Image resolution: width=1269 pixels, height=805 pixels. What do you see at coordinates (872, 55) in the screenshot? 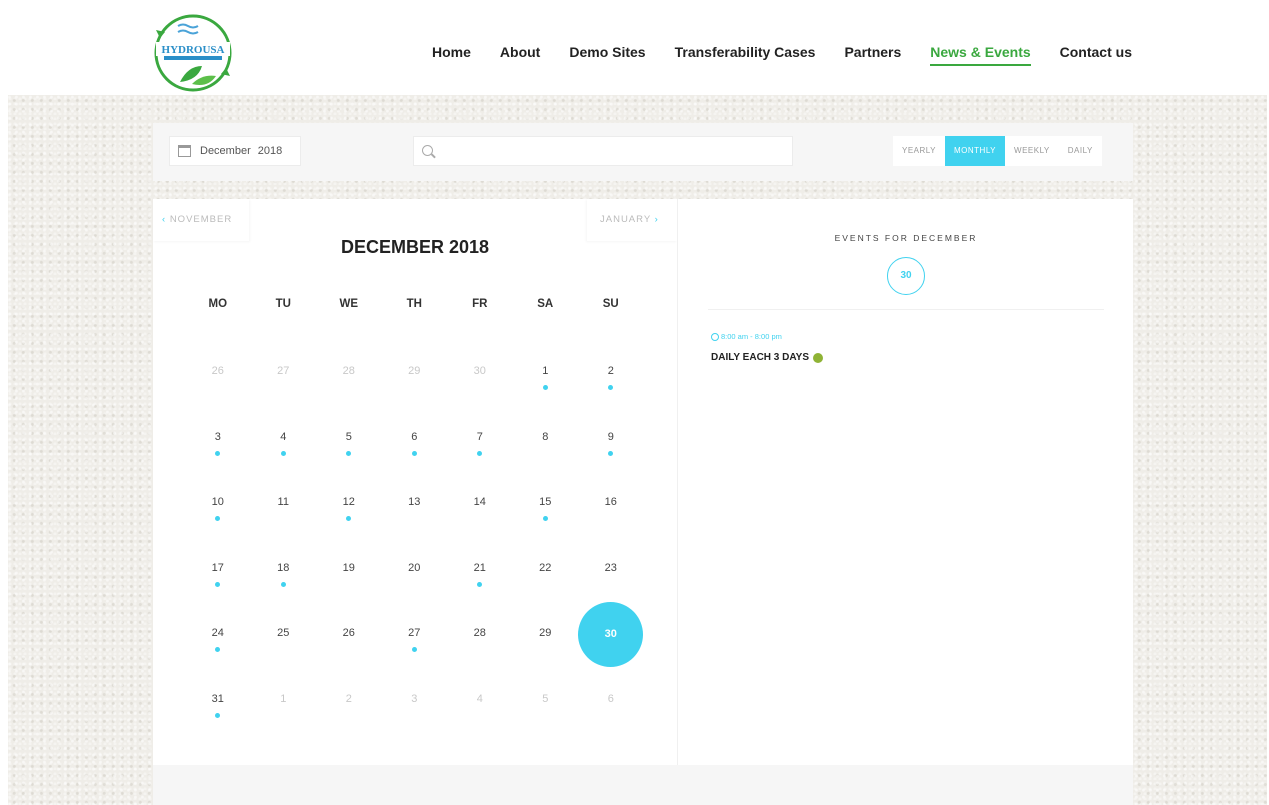
I see `nav-partners: Partners` at bounding box center [872, 55].